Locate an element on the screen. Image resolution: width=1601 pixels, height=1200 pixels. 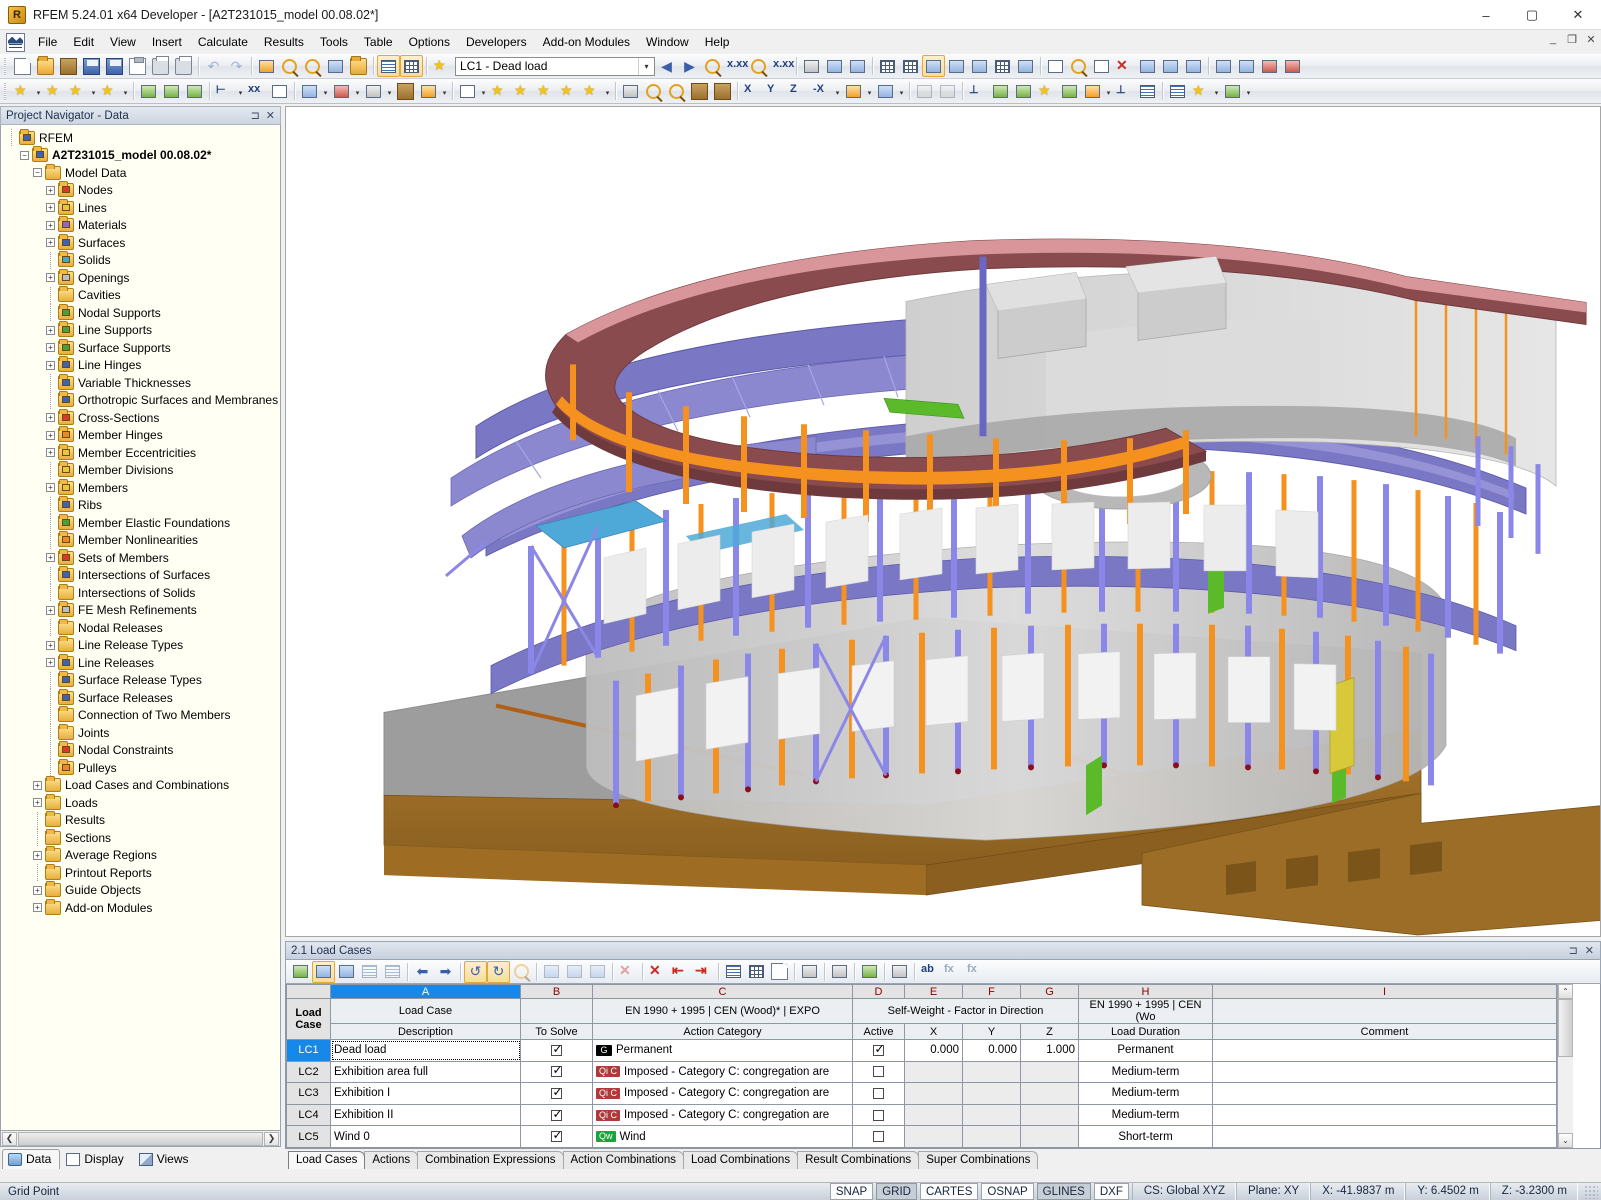
menu-file: File is located at coordinates (47, 42).